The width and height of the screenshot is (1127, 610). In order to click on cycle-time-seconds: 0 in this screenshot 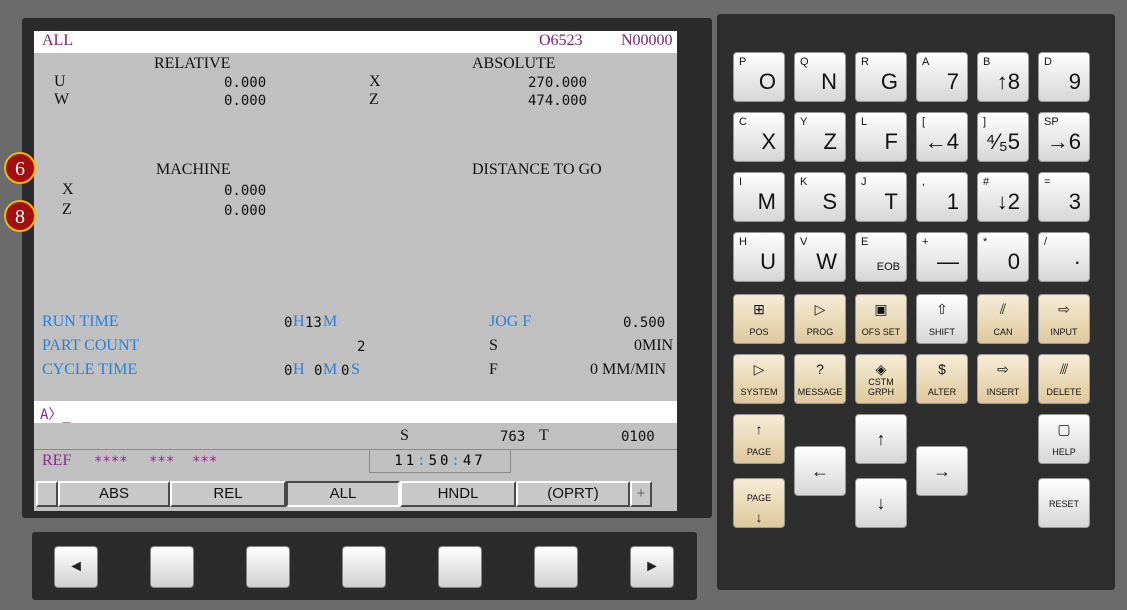, I will do `click(345, 371)`.